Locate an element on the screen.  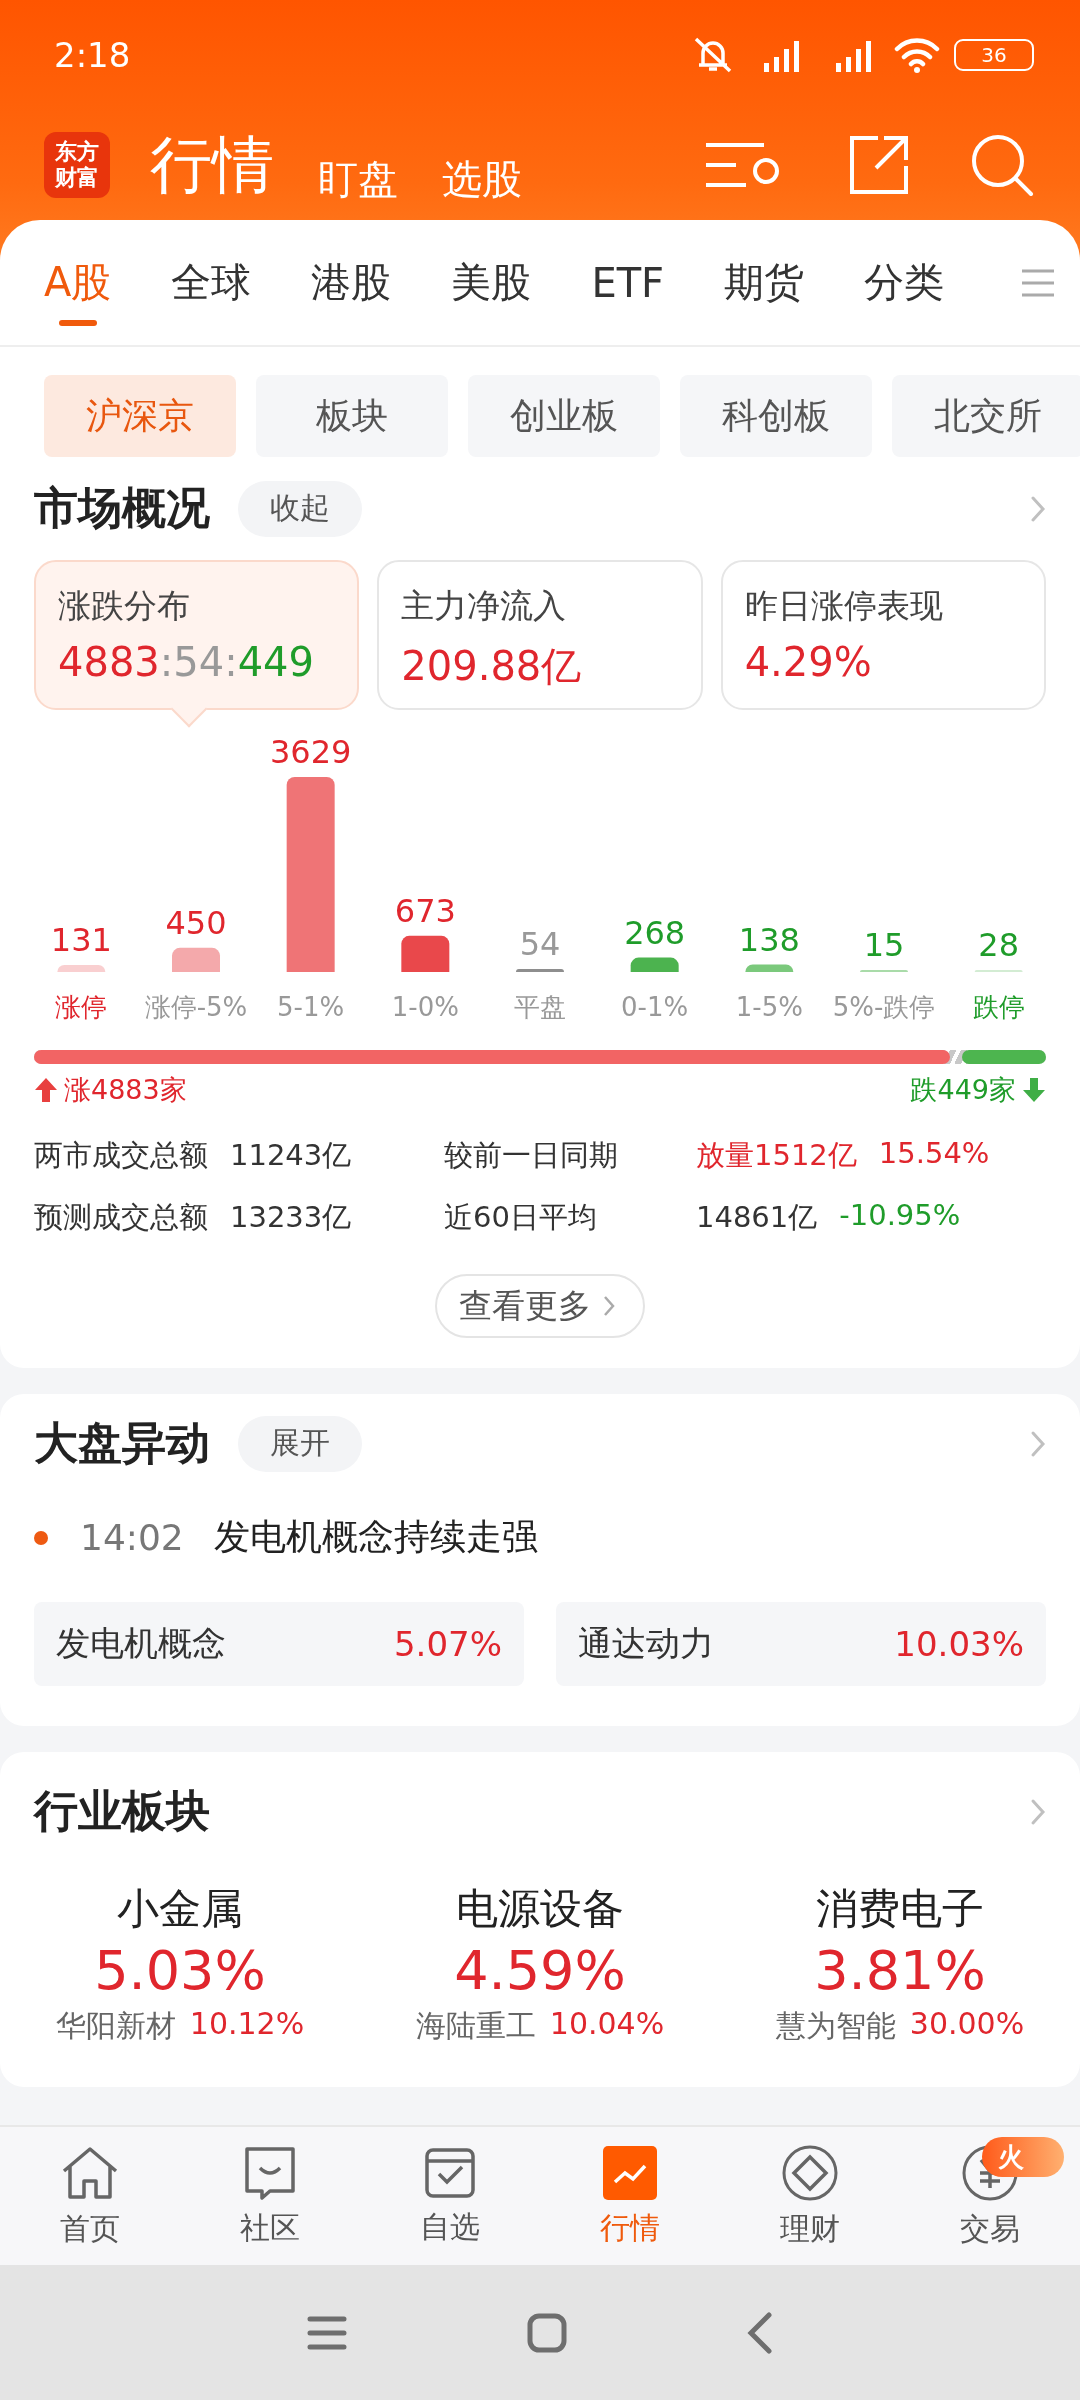
stat-change: -10.95% is located at coordinates (900, 1216).